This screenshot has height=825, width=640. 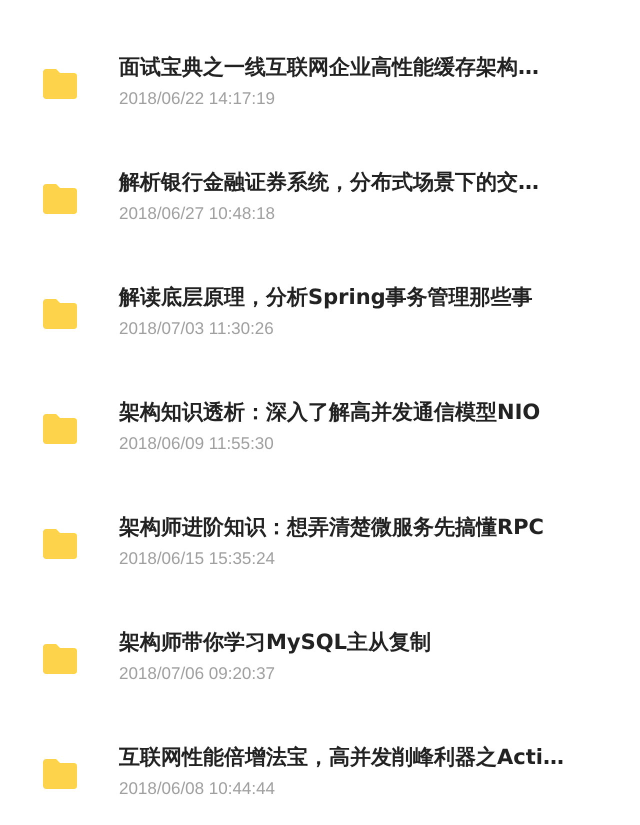 I want to click on file-date: 2018/07/06 09:20:37, so click(x=197, y=674).